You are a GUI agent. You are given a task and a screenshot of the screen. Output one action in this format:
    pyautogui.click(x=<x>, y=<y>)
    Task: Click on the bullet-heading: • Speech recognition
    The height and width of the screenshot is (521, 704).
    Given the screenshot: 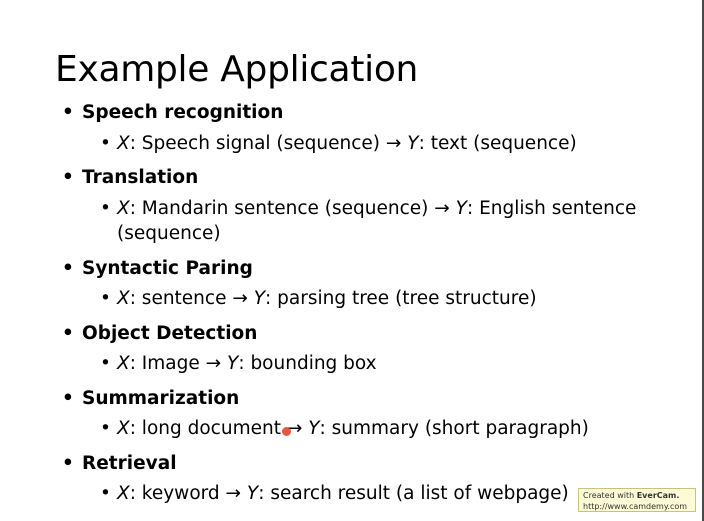 What is the action you would take?
    pyautogui.click(x=173, y=112)
    